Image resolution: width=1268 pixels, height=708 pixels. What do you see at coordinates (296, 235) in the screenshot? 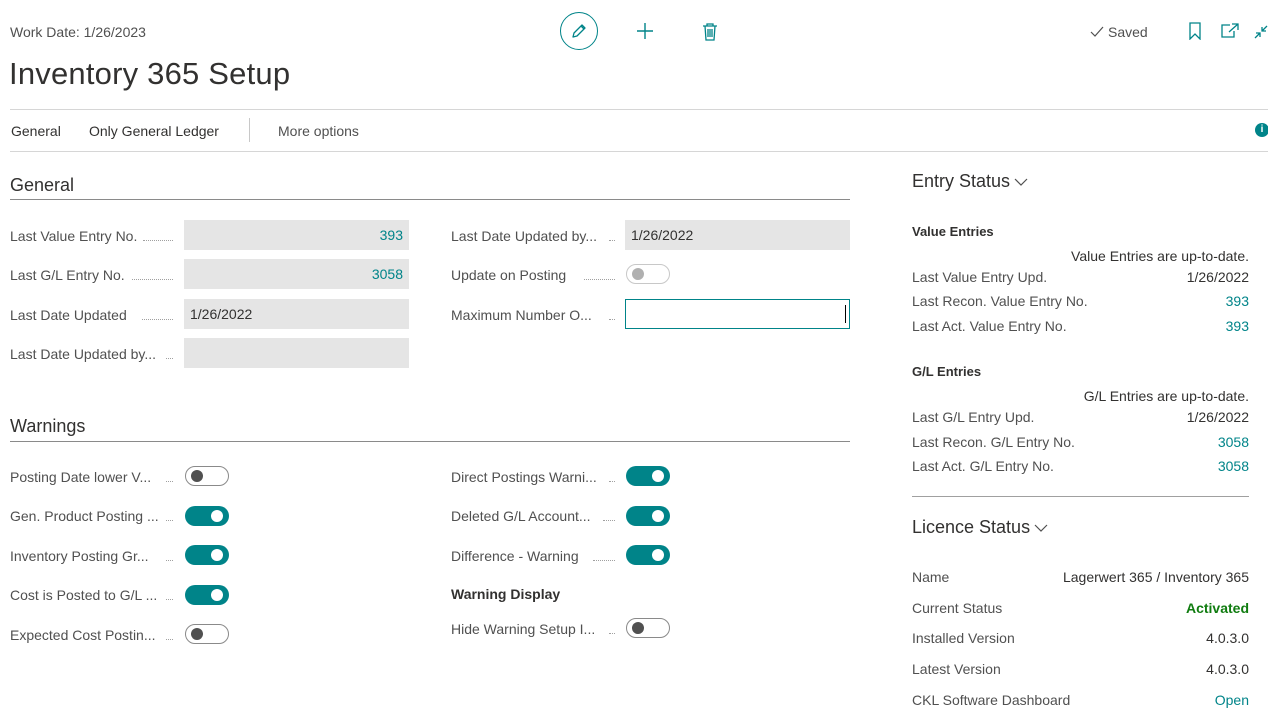
I see `last-value-entry-no-field: 393` at bounding box center [296, 235].